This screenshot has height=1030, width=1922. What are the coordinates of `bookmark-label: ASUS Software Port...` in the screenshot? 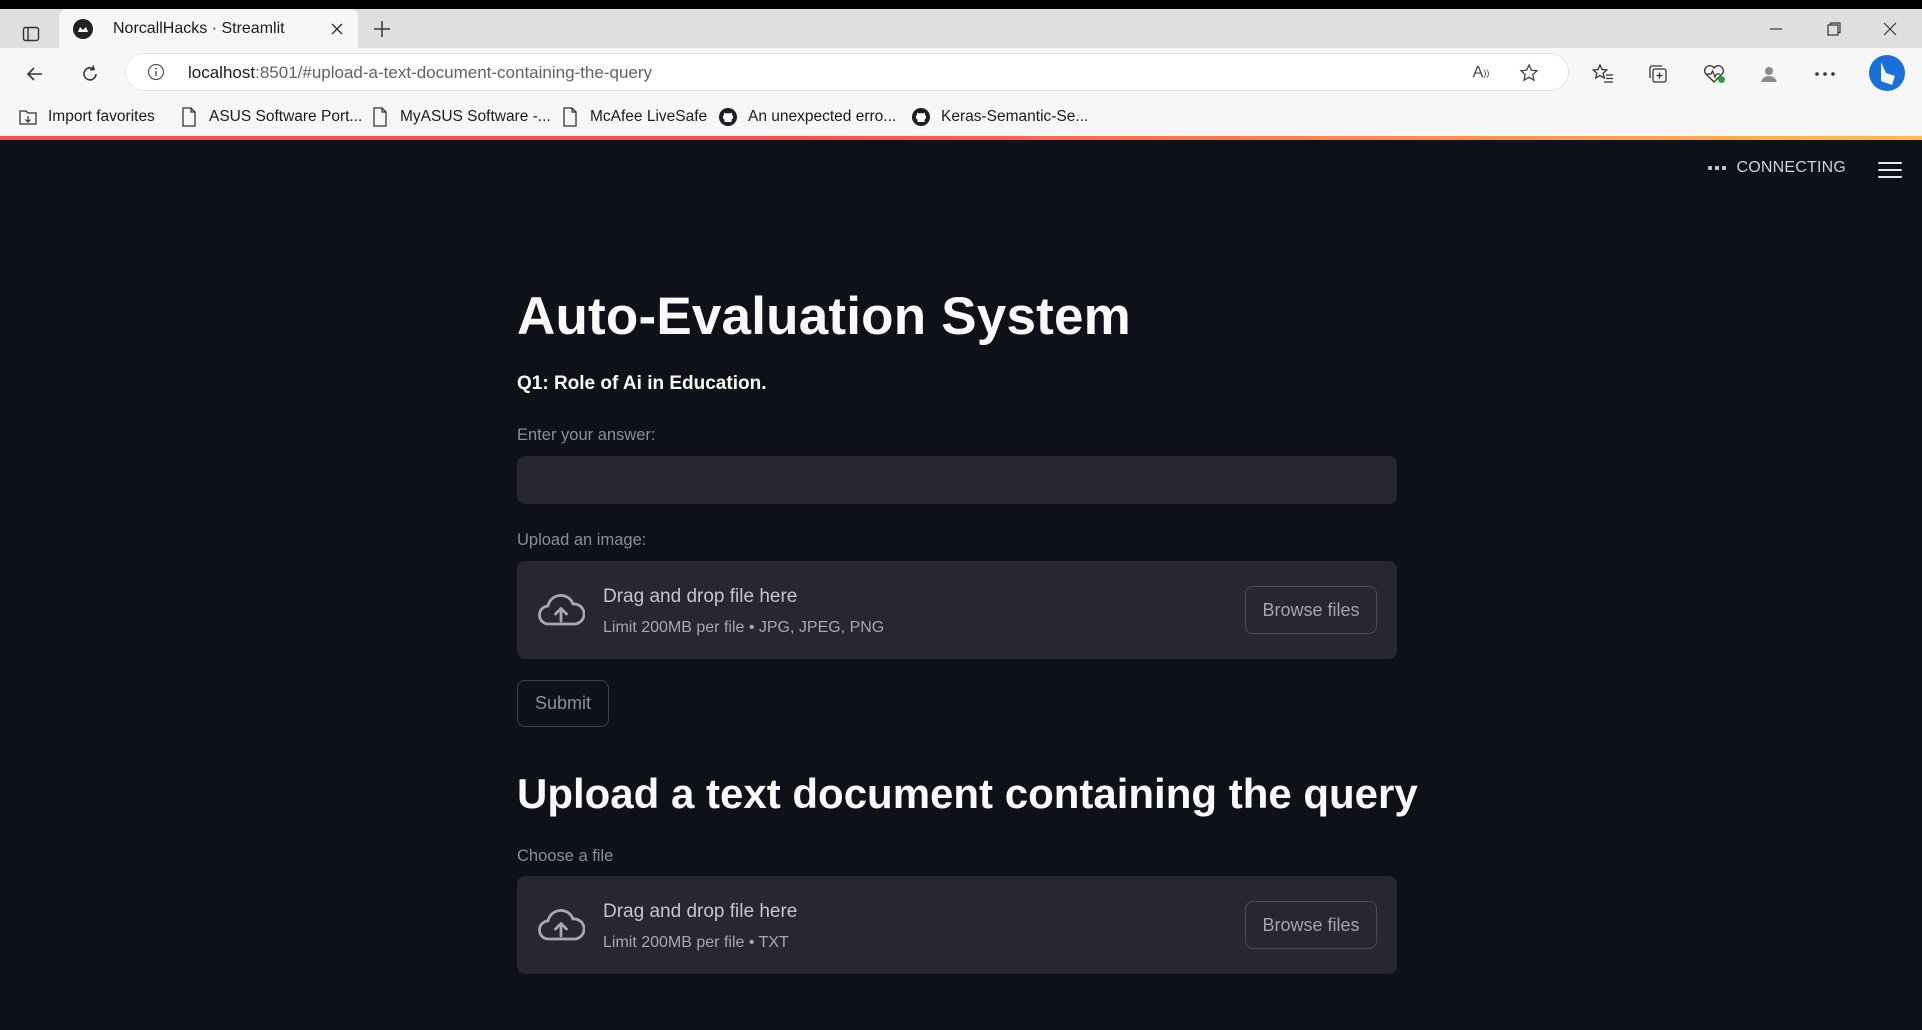 It's located at (286, 116).